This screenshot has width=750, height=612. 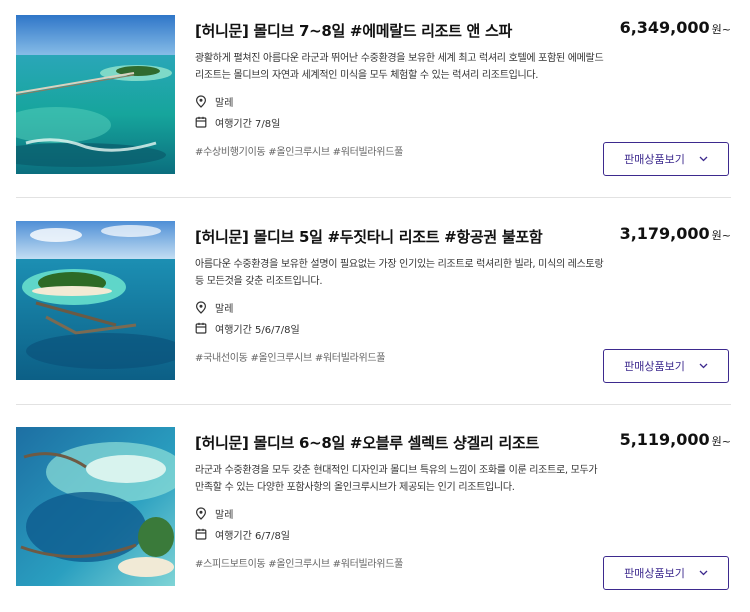 What do you see at coordinates (248, 124) in the screenshot?
I see `duration-text: 여행기간 7/8일` at bounding box center [248, 124].